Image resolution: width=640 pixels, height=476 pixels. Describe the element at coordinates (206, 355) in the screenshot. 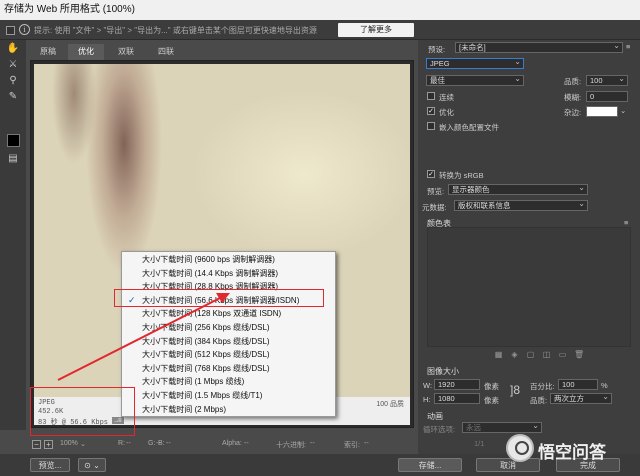

I see `menu-item-label: 大小/下载时间 (512 Kbps 缆线/DSL)` at that location.